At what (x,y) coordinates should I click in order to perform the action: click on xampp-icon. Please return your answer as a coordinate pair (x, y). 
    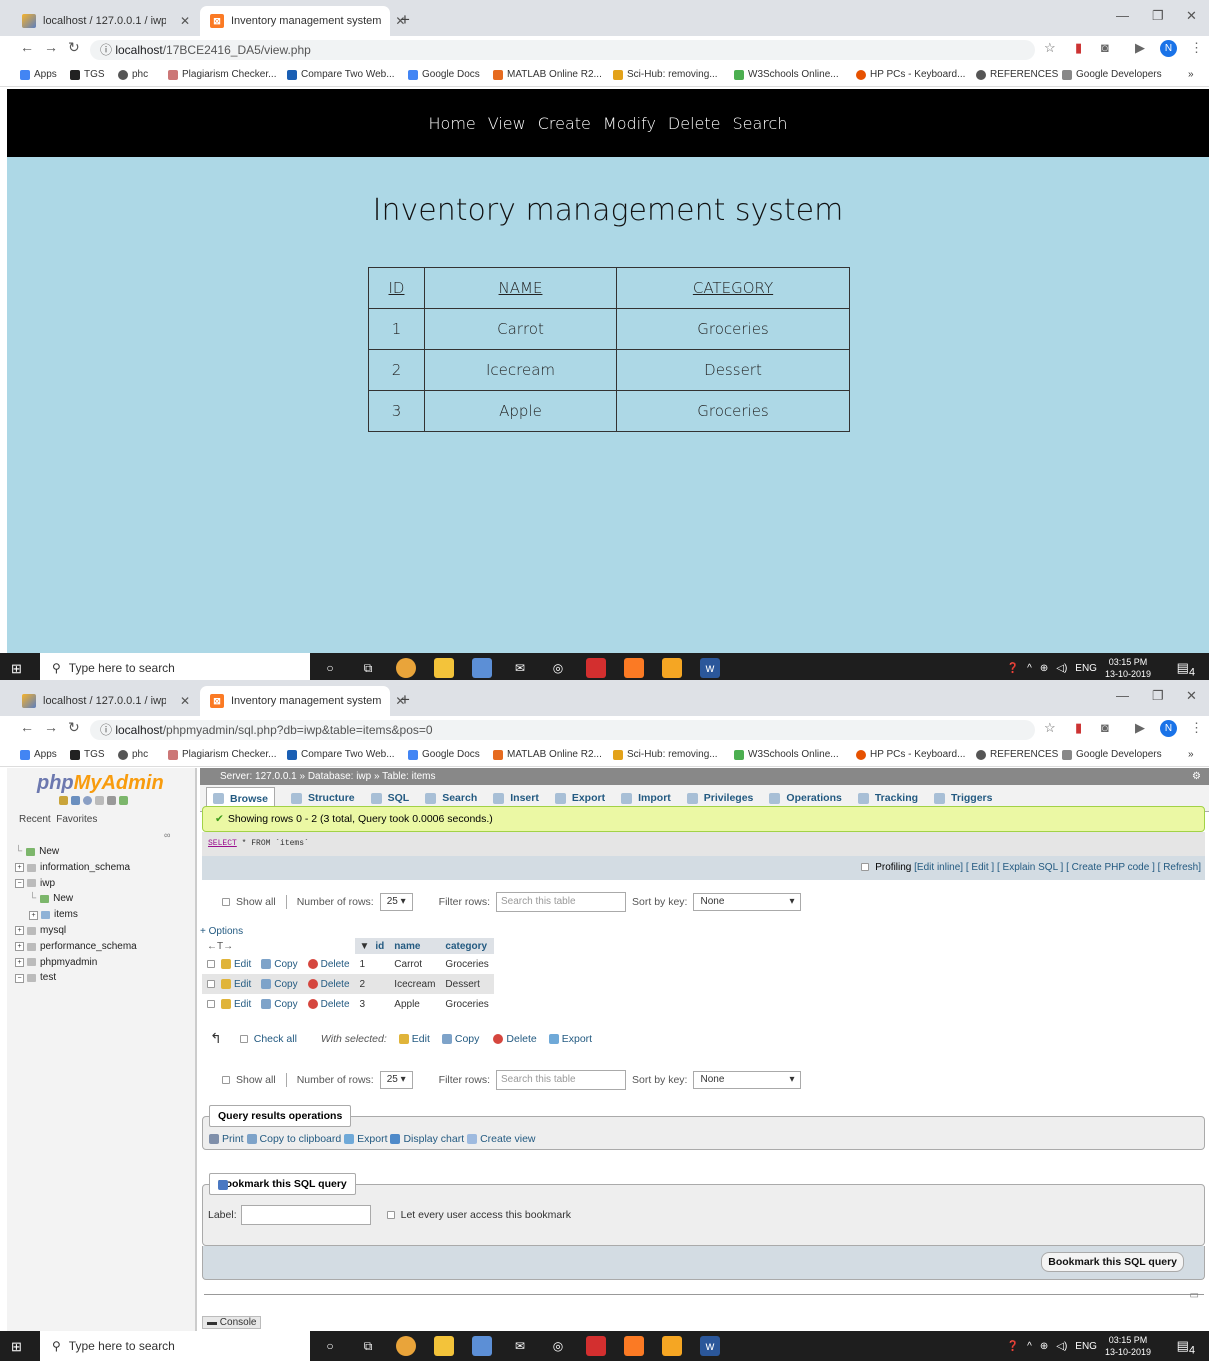
    Looking at the image, I should click on (634, 668).